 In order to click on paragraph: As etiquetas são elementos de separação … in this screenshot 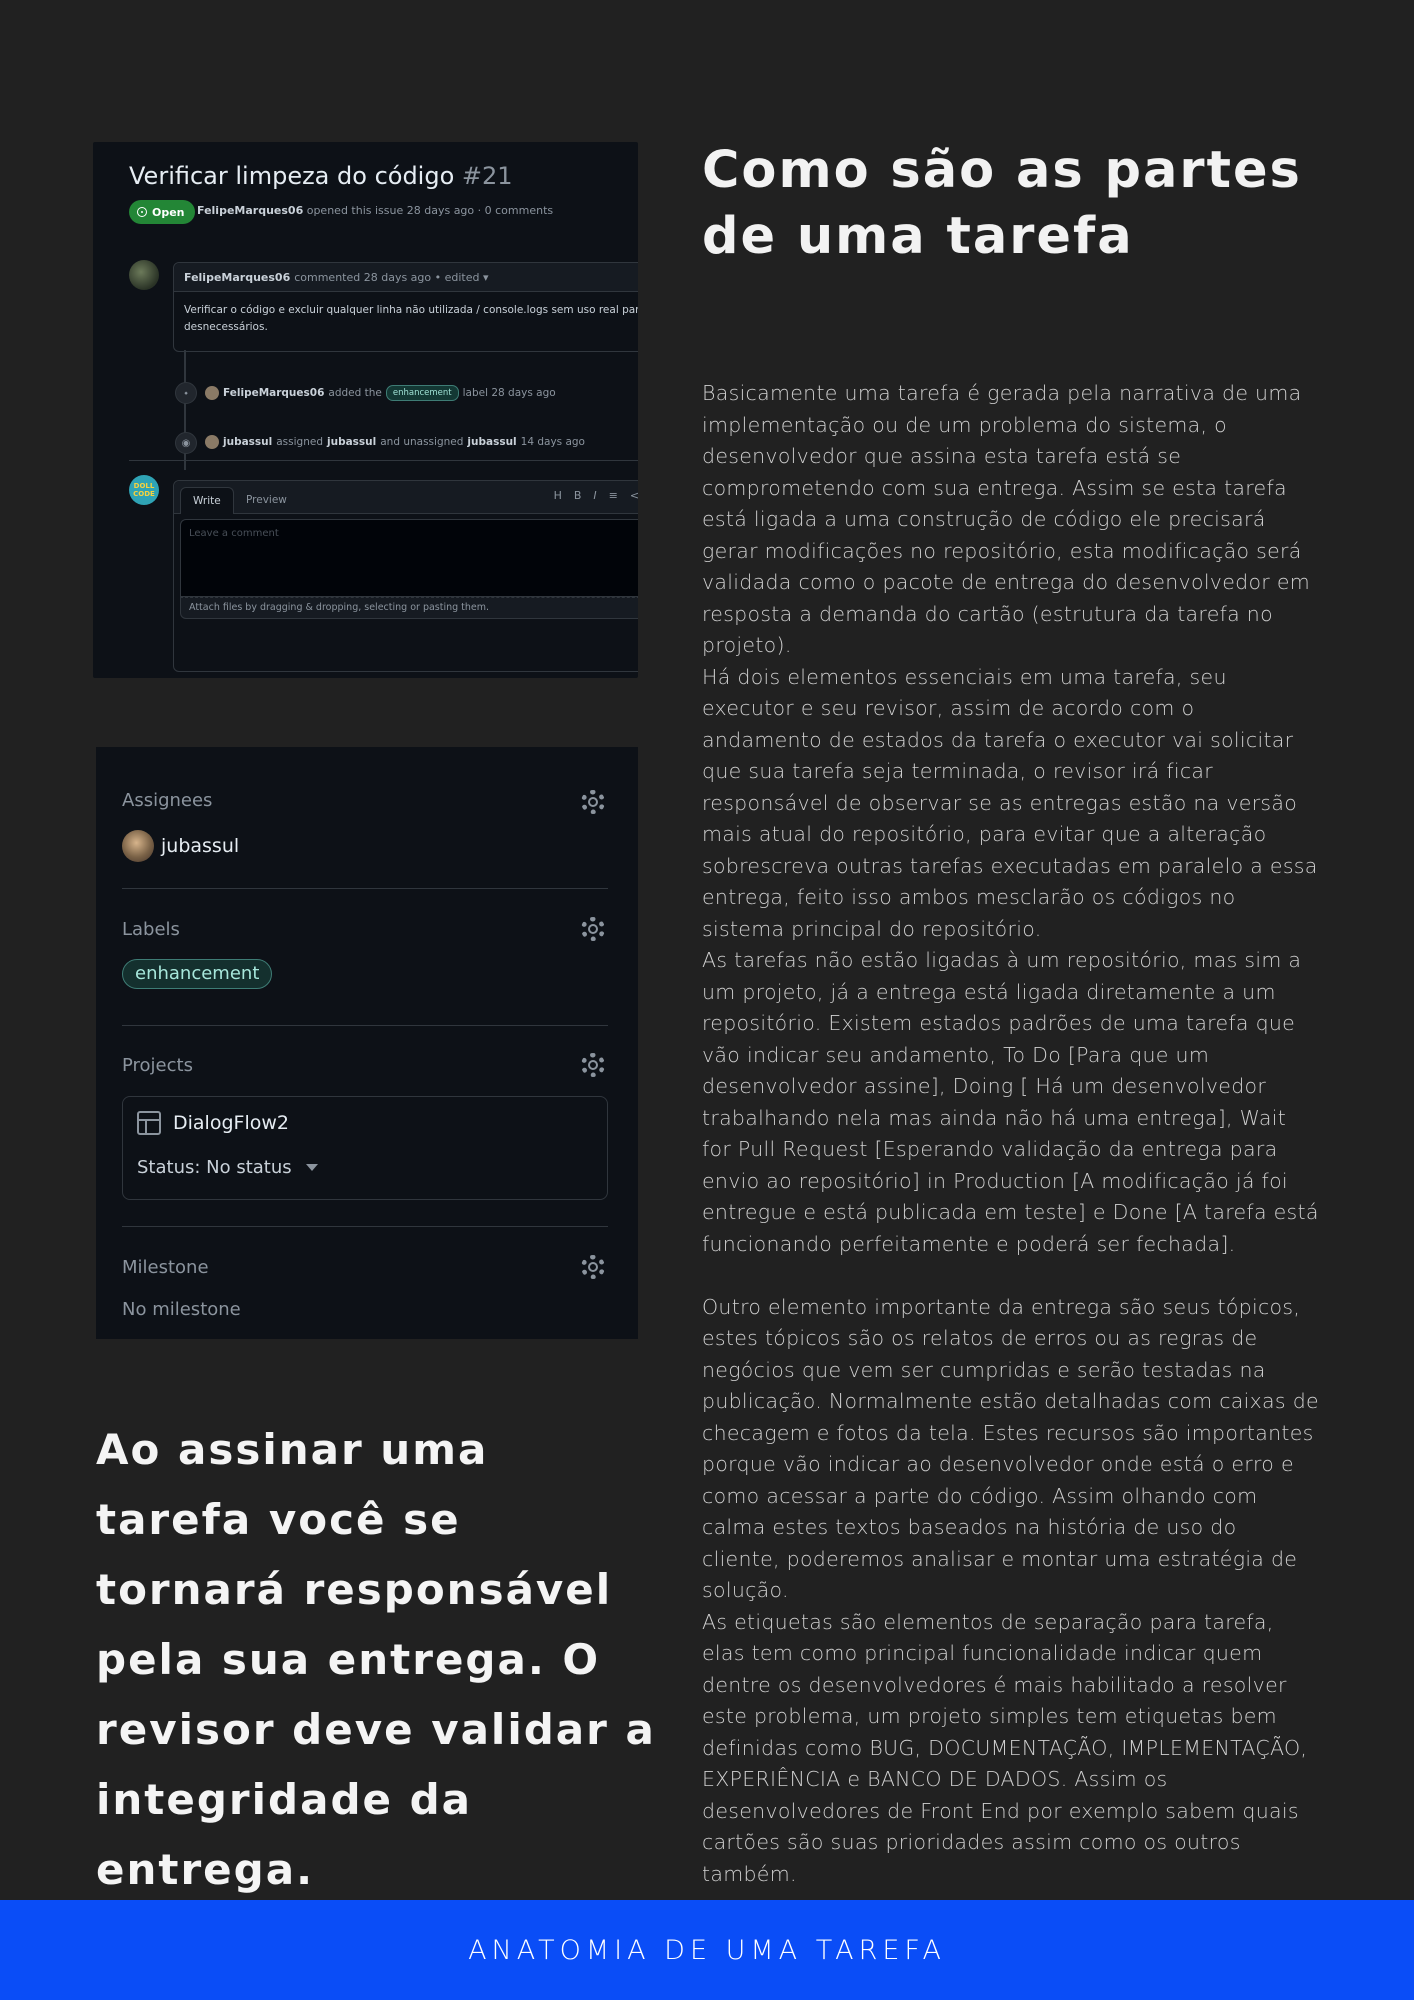, I will do `click(1005, 1747)`.